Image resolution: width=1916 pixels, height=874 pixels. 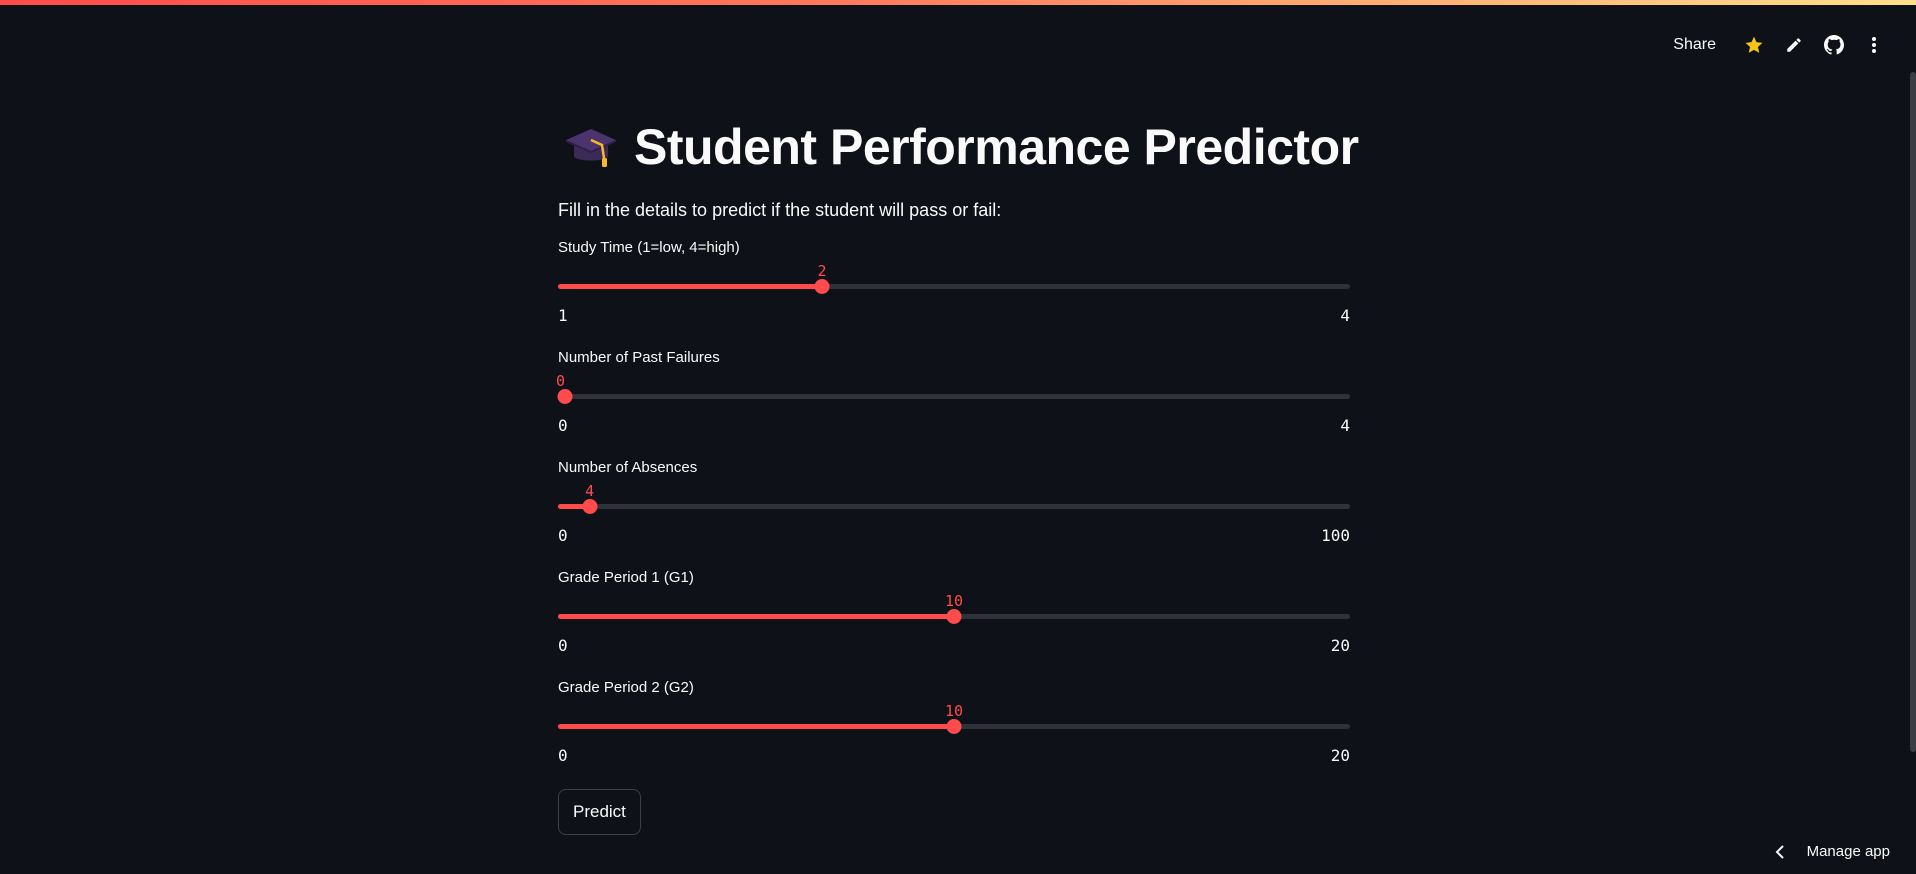 I want to click on slider-block: Grade Period 1 (G1) 10 0 20, so click(x=954, y=624).